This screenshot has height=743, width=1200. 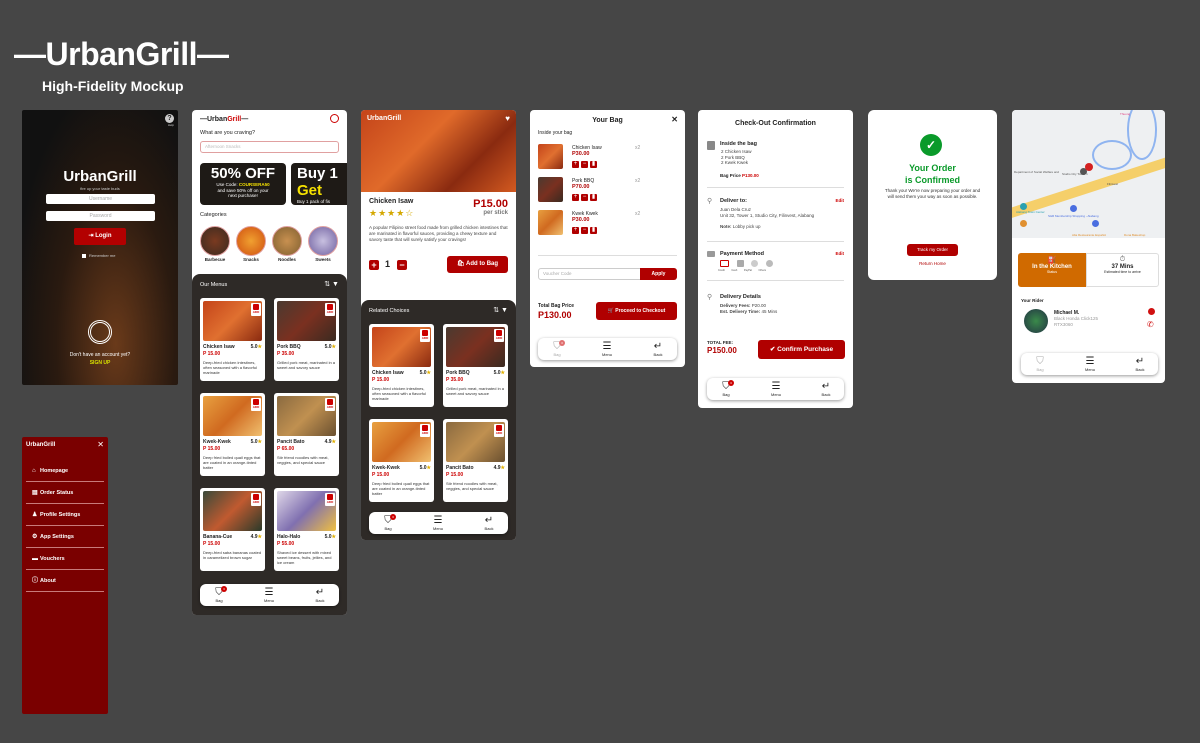 What do you see at coordinates (169, 118) in the screenshot?
I see `help-icon: ?` at bounding box center [169, 118].